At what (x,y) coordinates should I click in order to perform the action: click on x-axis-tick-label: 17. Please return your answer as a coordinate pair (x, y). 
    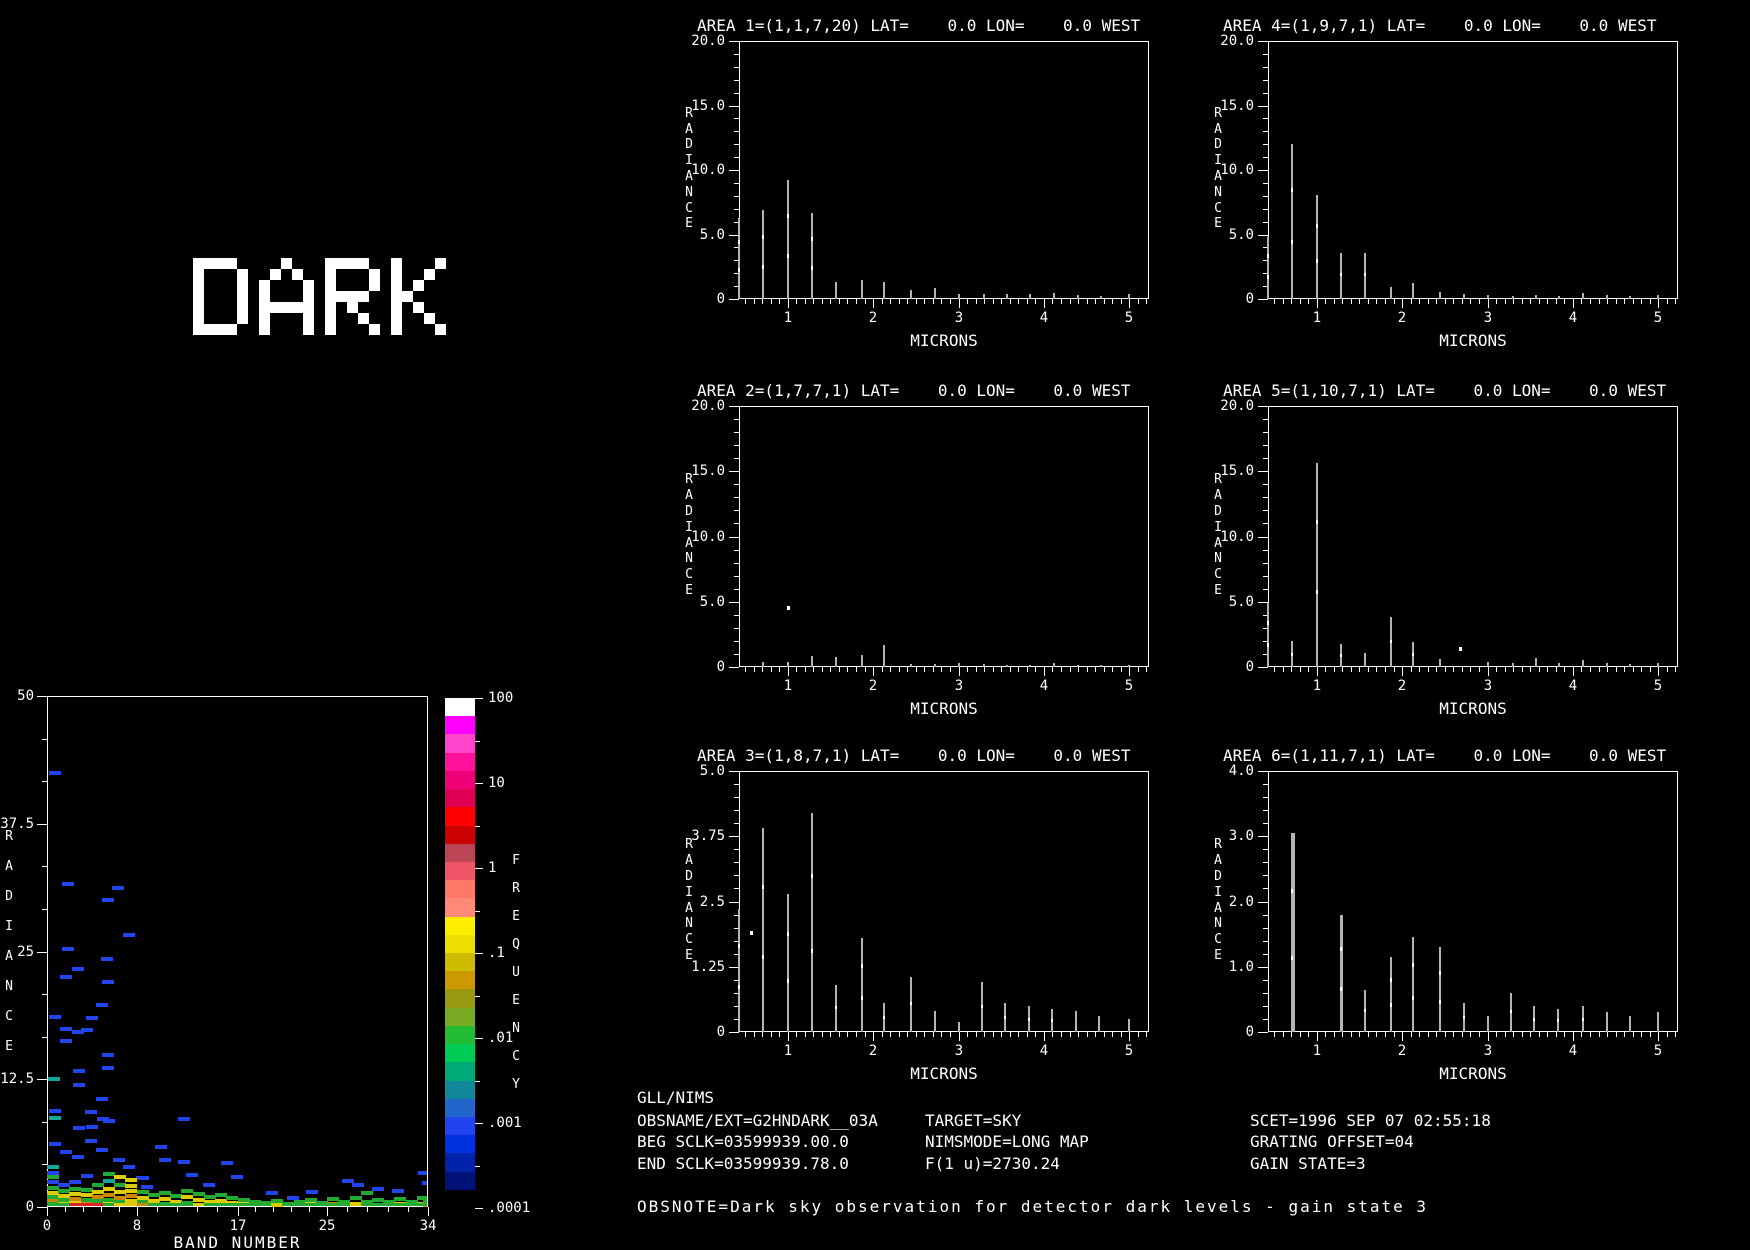
    Looking at the image, I should click on (238, 1226).